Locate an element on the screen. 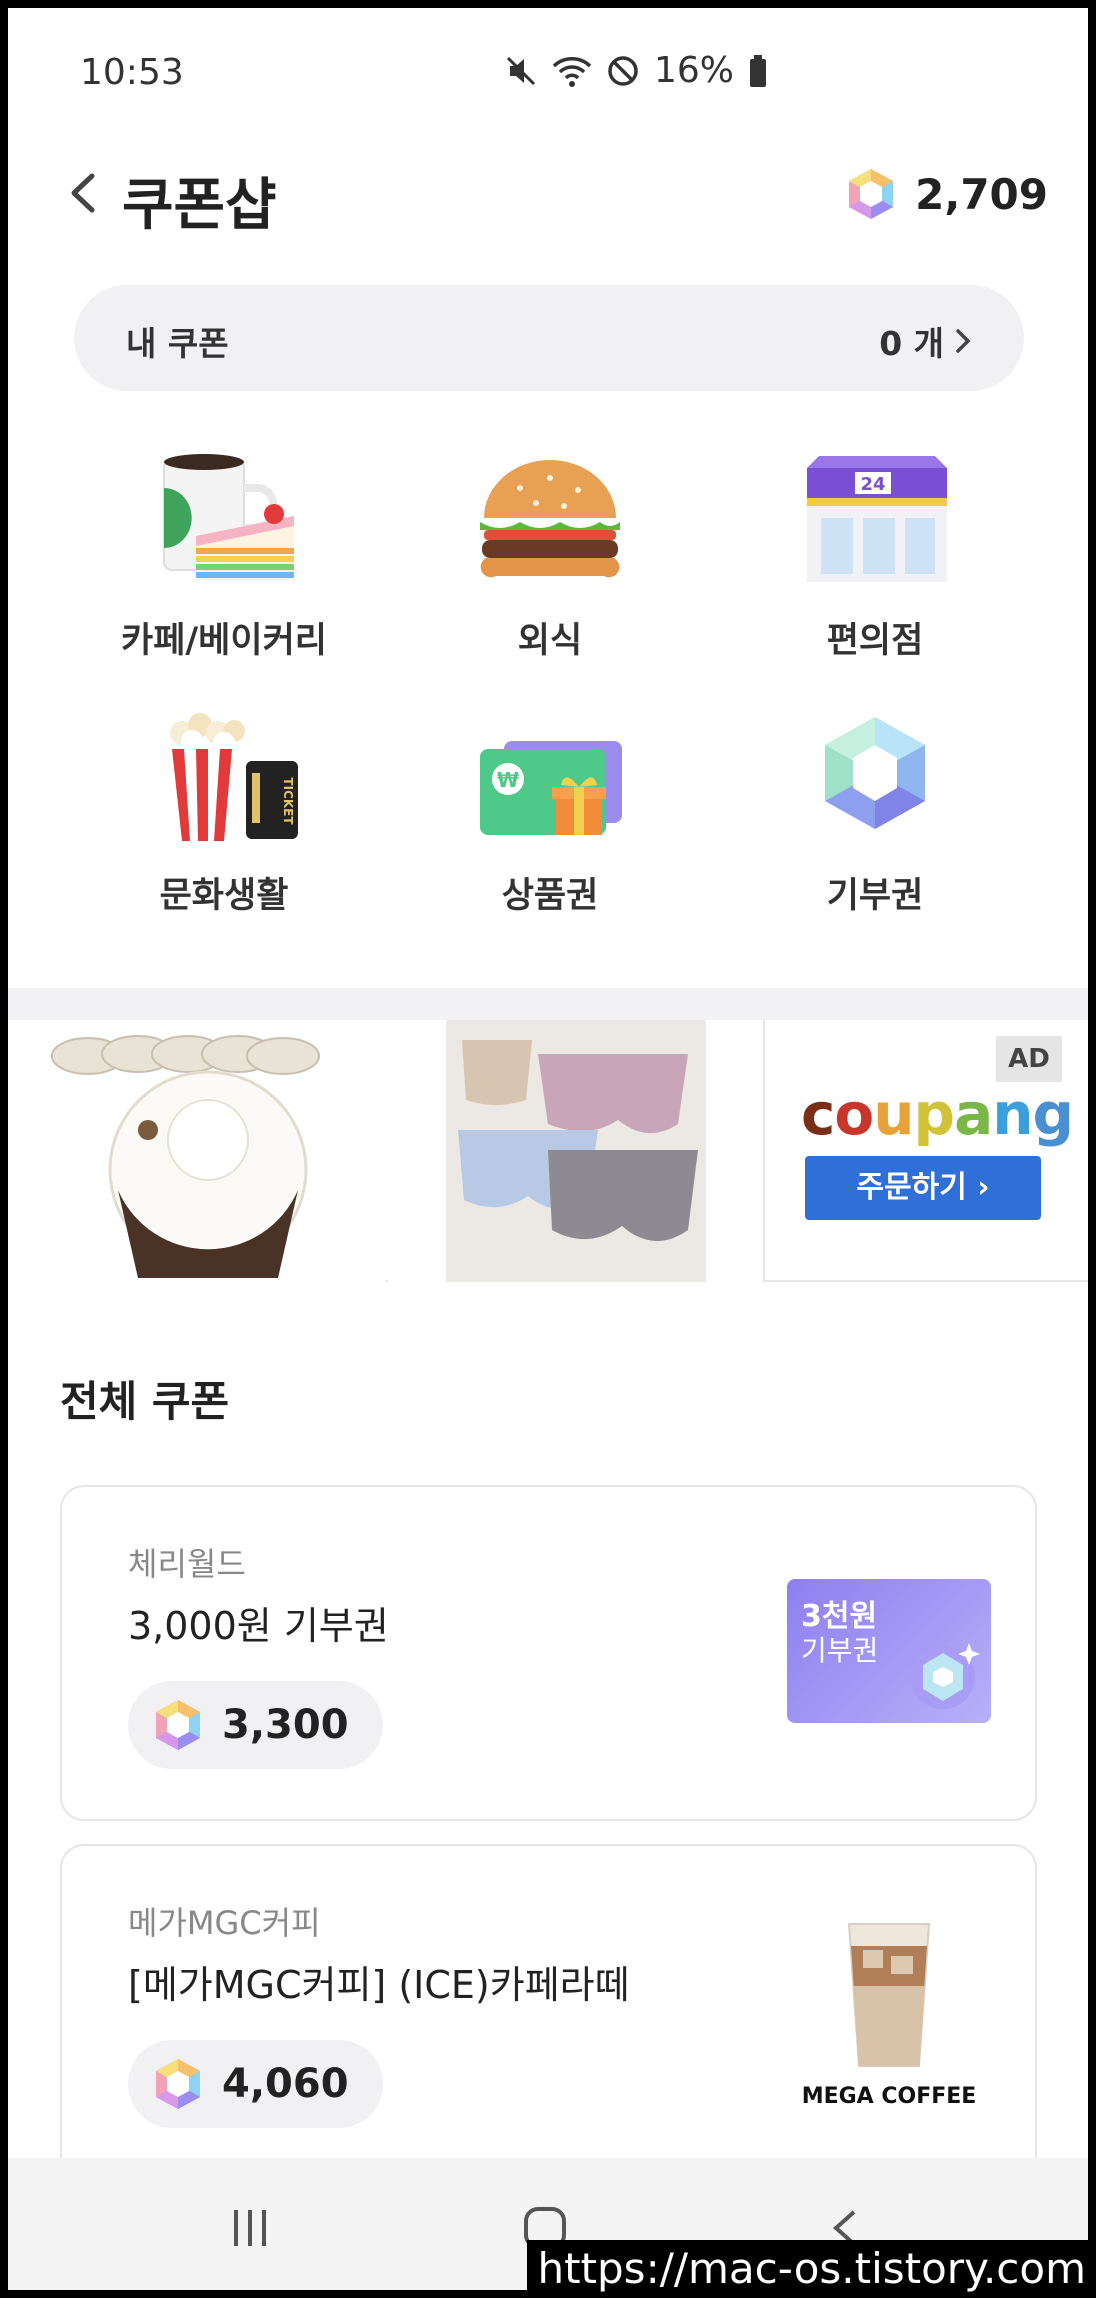  section-divider is located at coordinates (548, 1004).